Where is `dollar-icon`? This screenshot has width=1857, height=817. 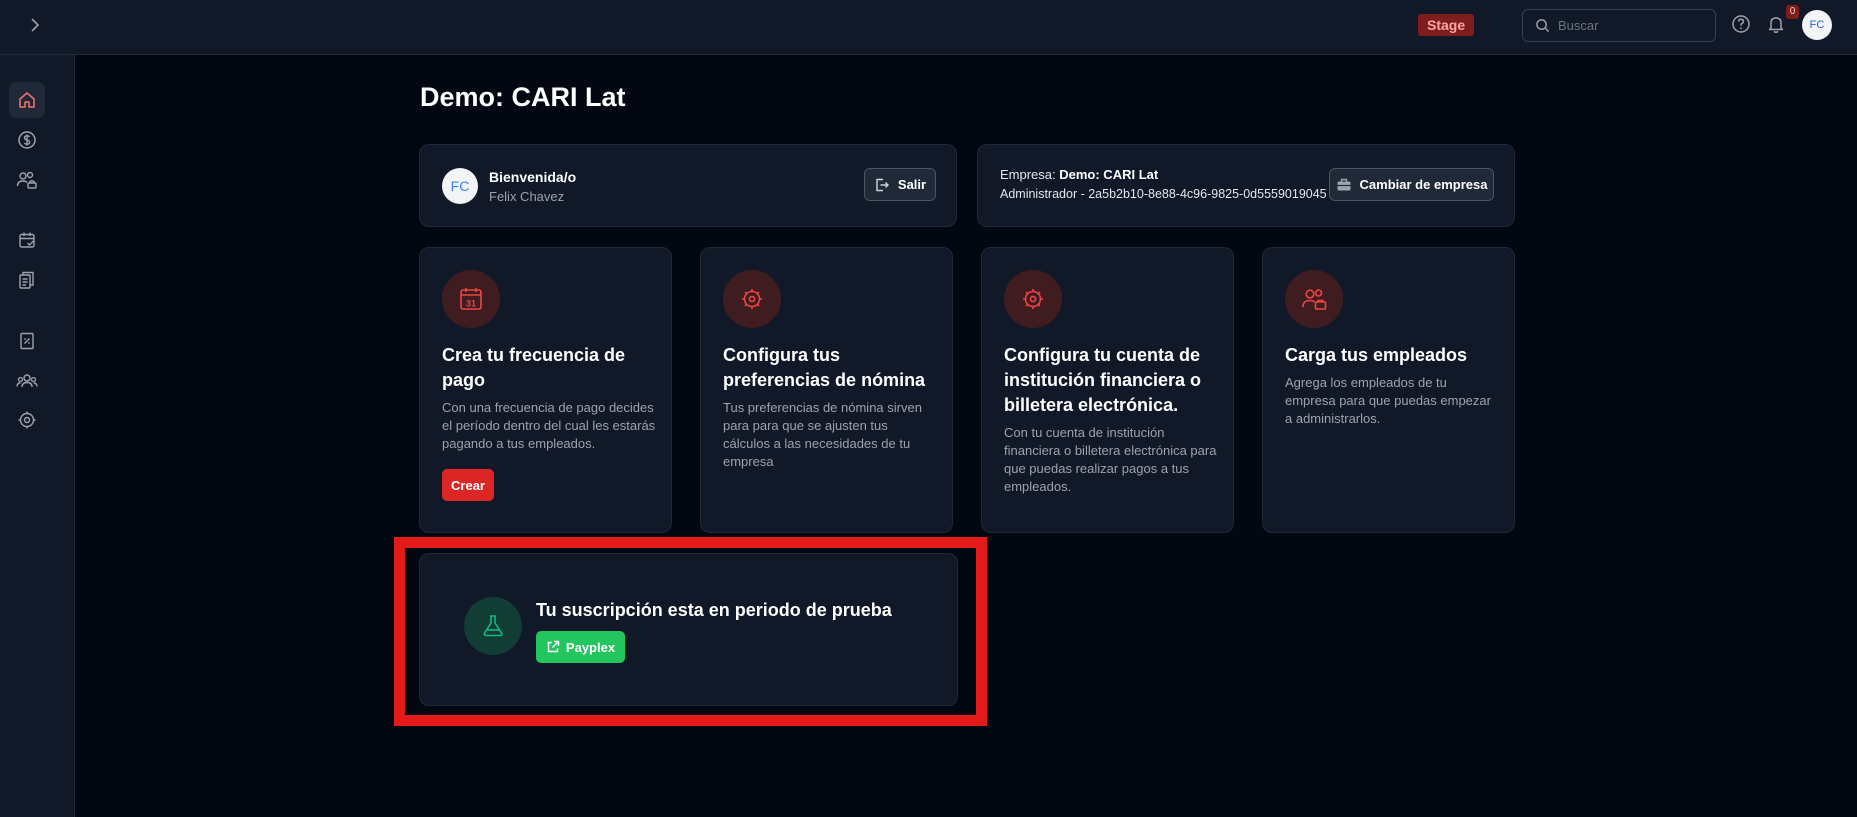
dollar-icon is located at coordinates (27, 140).